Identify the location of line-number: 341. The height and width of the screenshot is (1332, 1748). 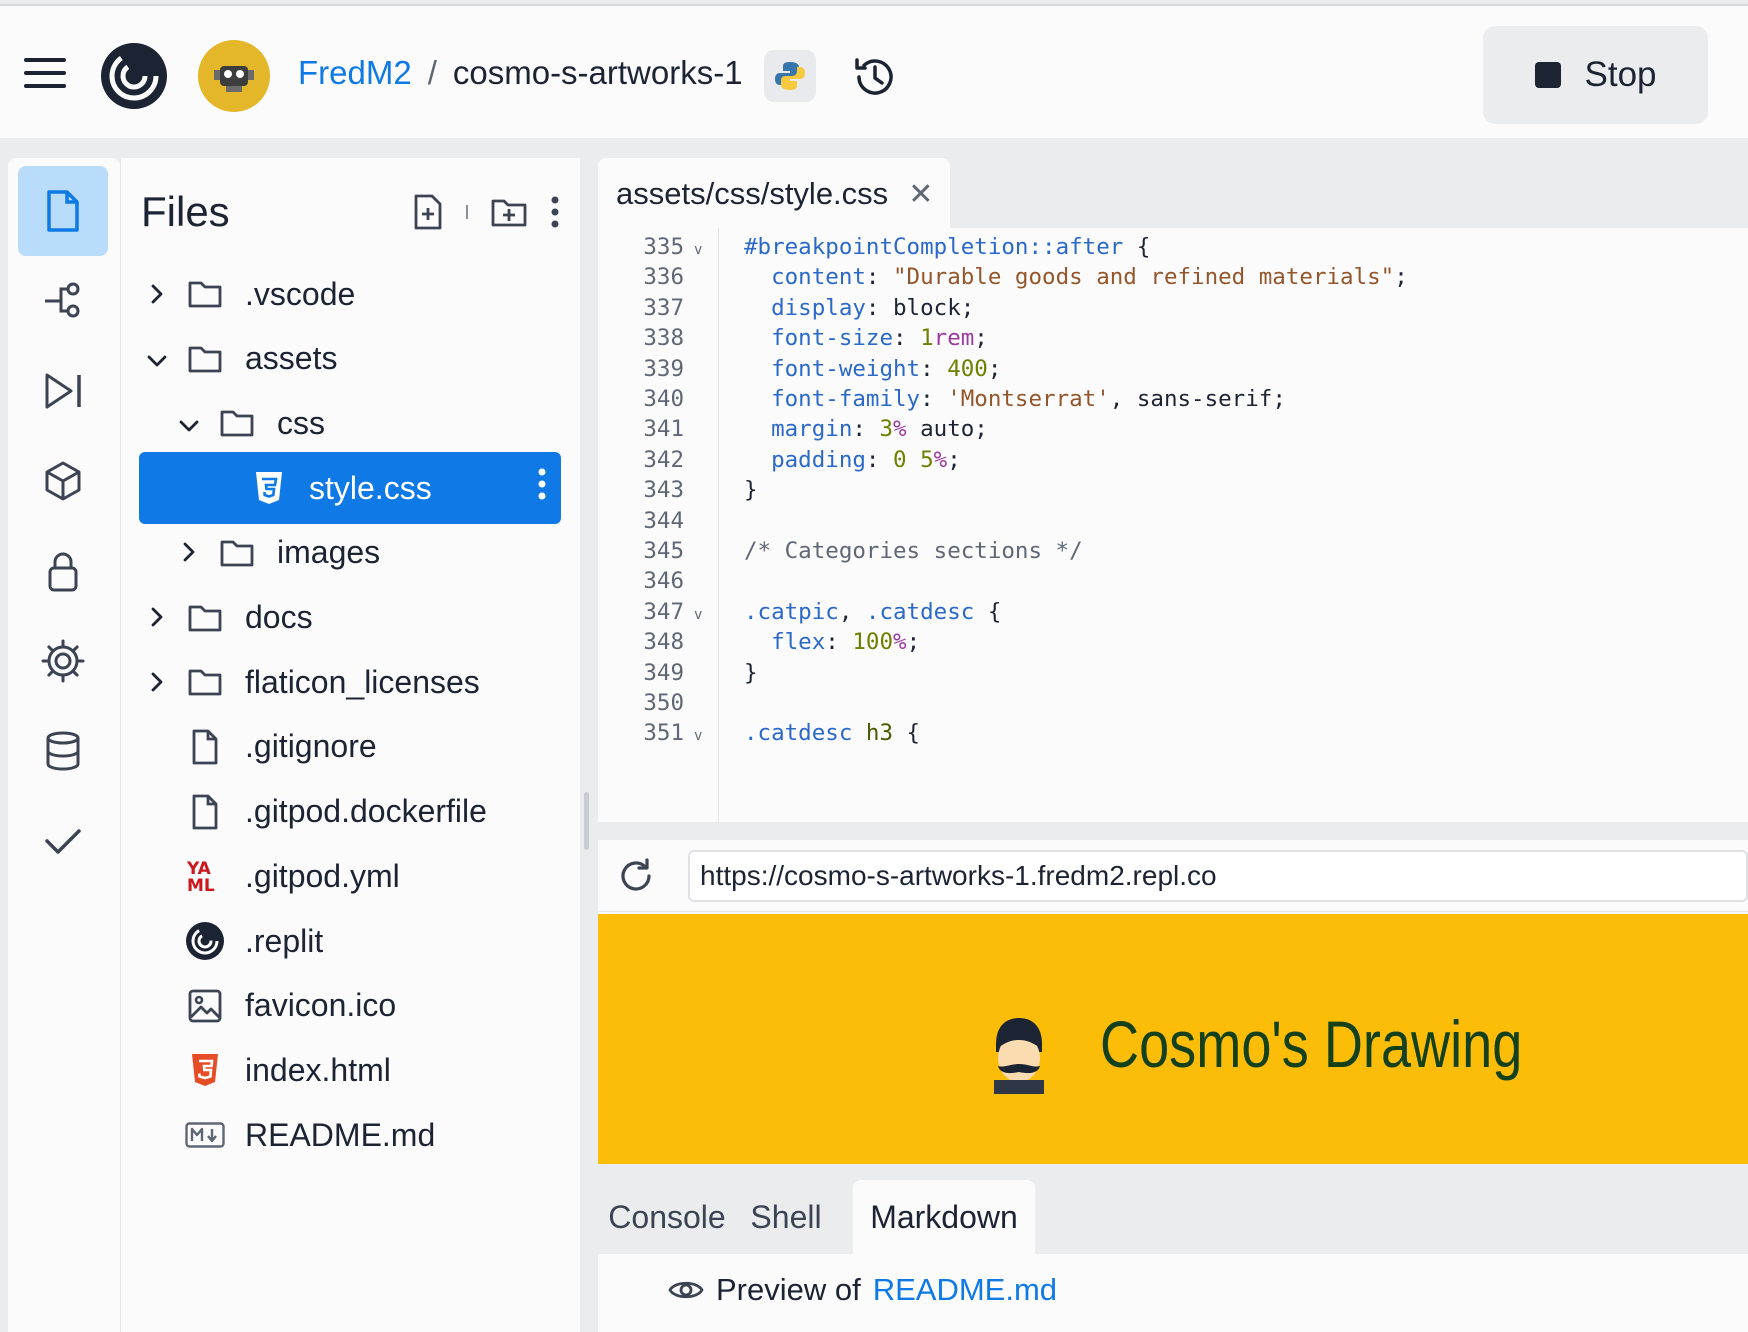
(663, 429).